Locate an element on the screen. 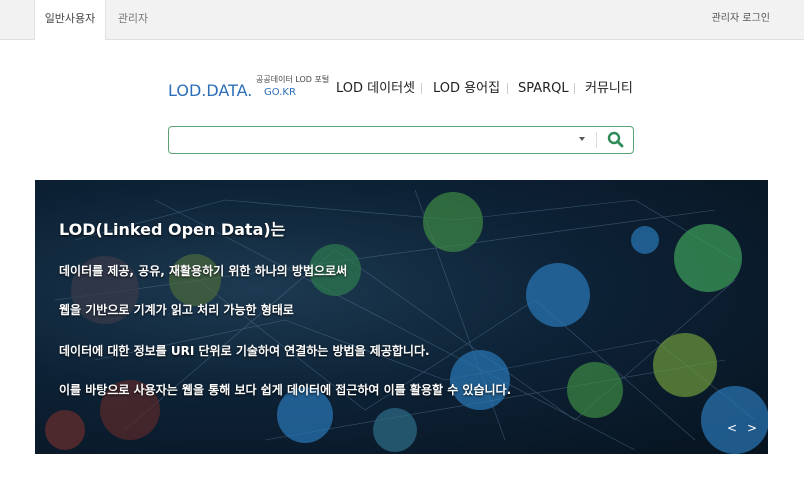  logo-main-text: LOD.DATA. is located at coordinates (210, 90).